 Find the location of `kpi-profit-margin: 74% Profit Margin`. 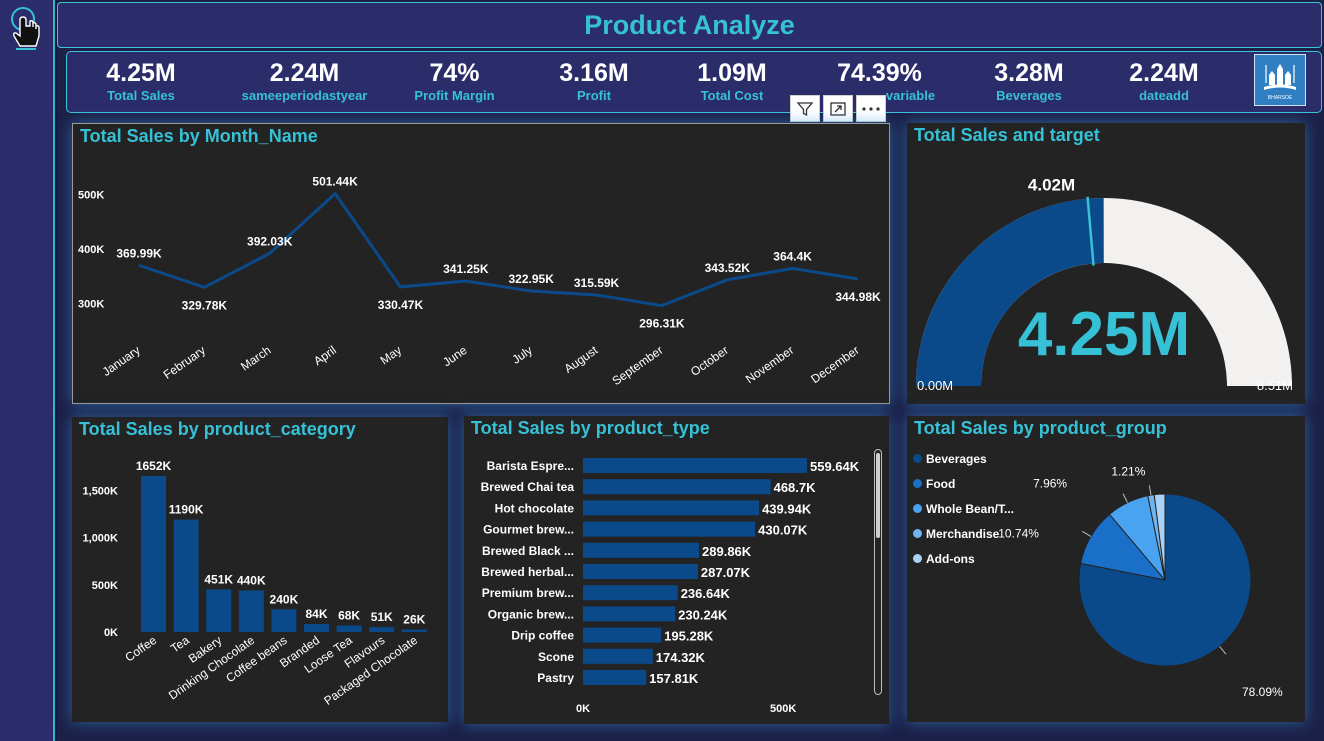

kpi-profit-margin: 74% Profit Margin is located at coordinates (454, 81).